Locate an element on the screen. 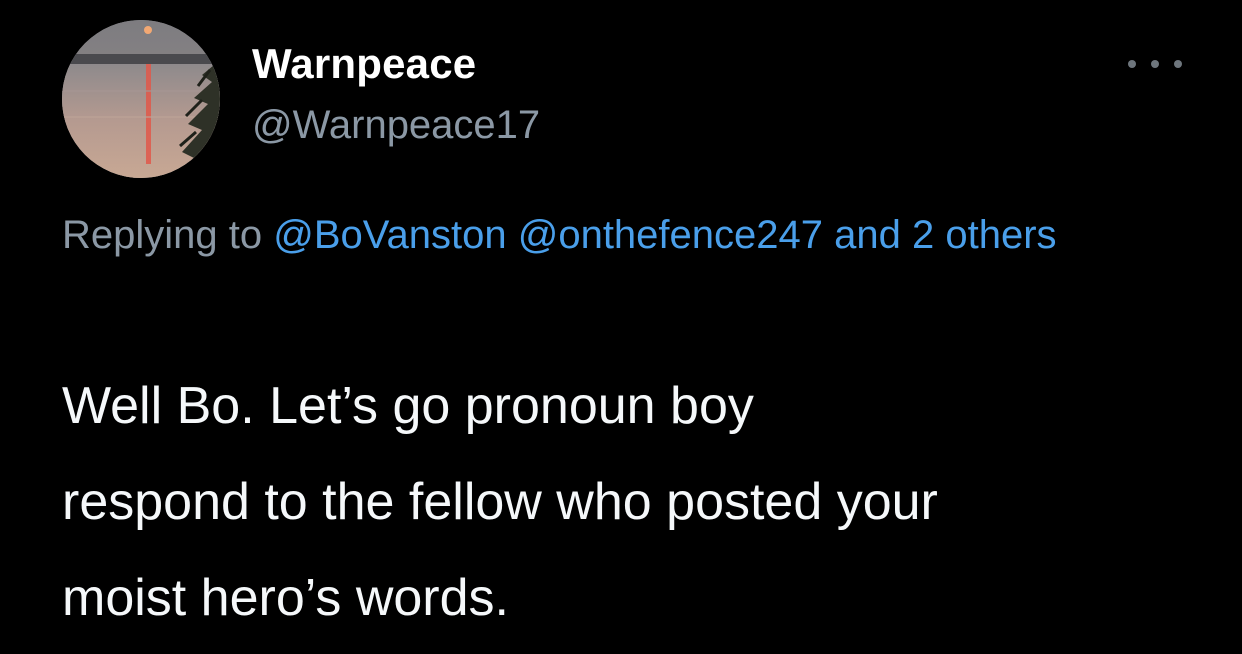 The image size is (1242, 654). mention-bovanston: @BoVanston is located at coordinates (389, 235).